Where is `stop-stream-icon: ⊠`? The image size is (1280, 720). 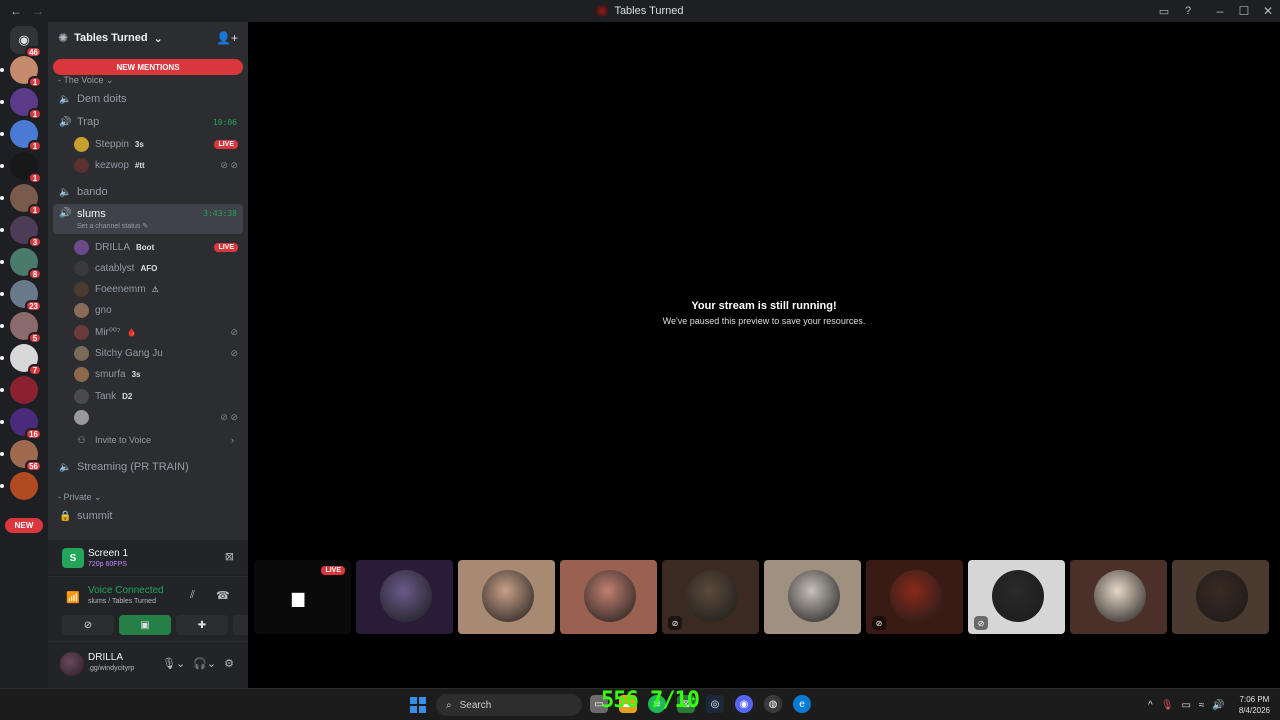 stop-stream-icon: ⊠ is located at coordinates (229, 556).